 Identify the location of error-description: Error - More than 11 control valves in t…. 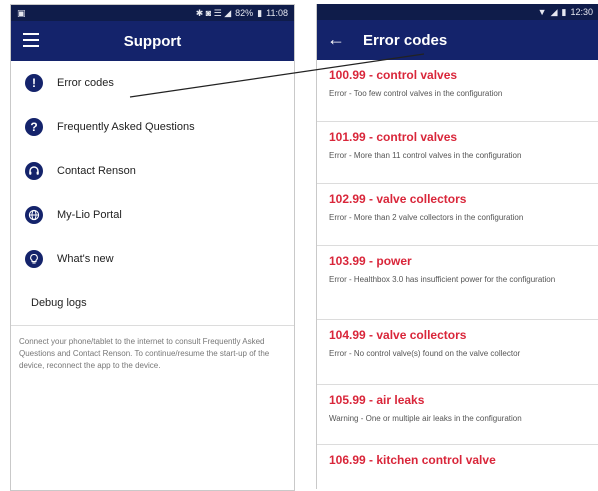
(425, 155).